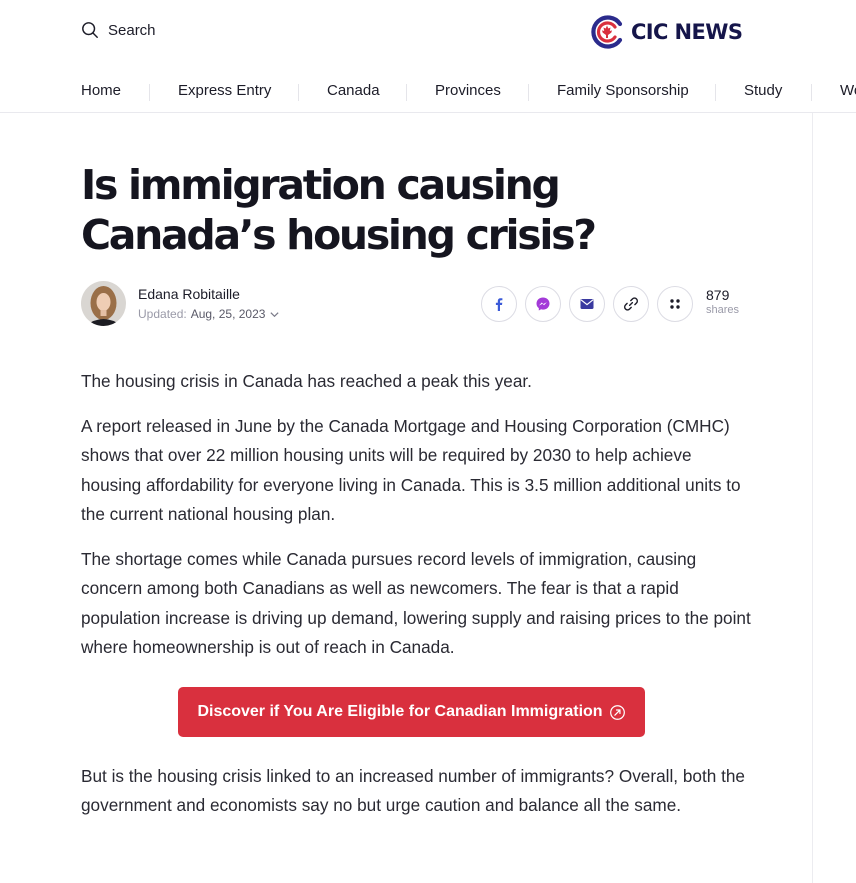 This screenshot has height=883, width=856. I want to click on share-messenger-button, so click(543, 304).